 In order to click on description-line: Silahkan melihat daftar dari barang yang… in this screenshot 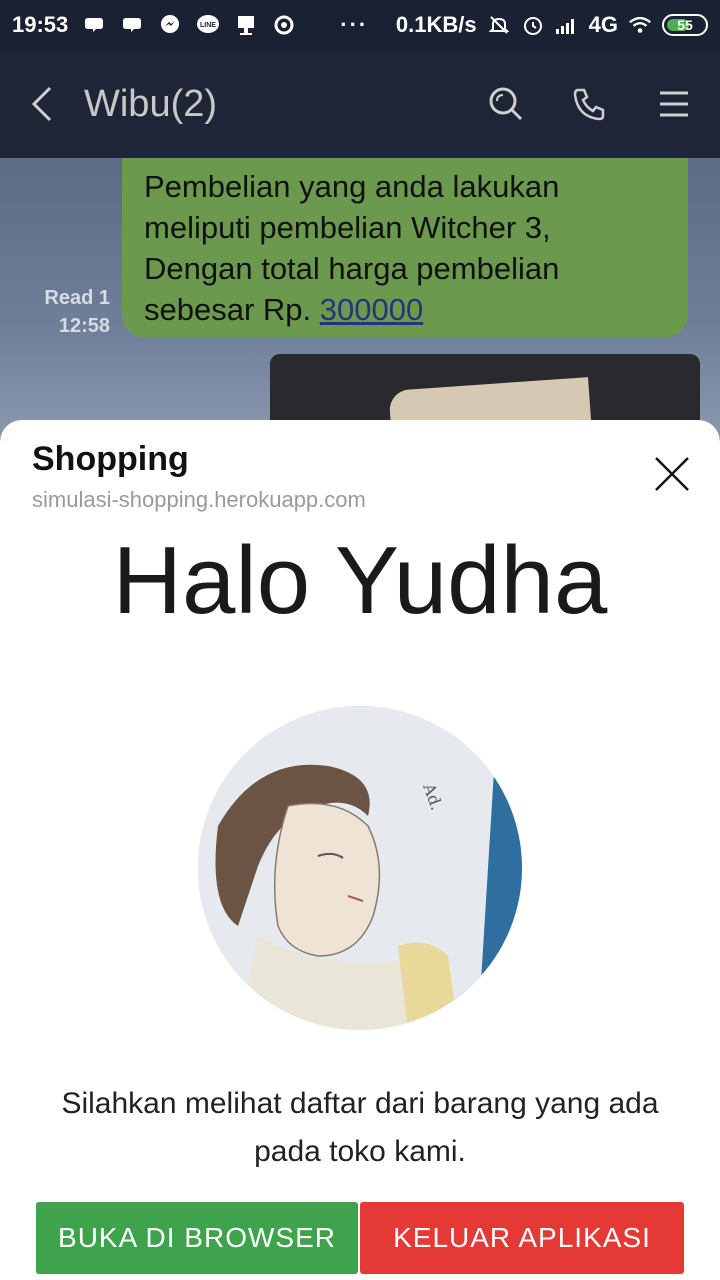, I will do `click(360, 1103)`.